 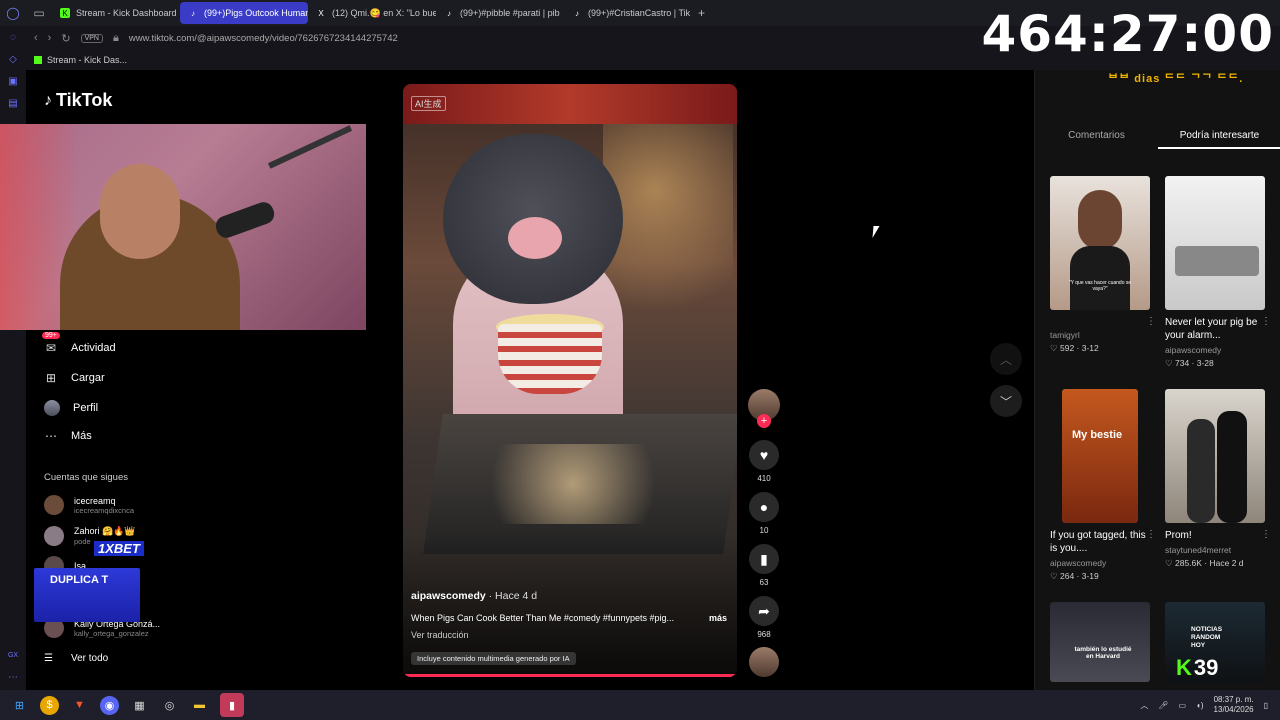 I want to click on obs-icon: ◎, so click(x=169, y=705).